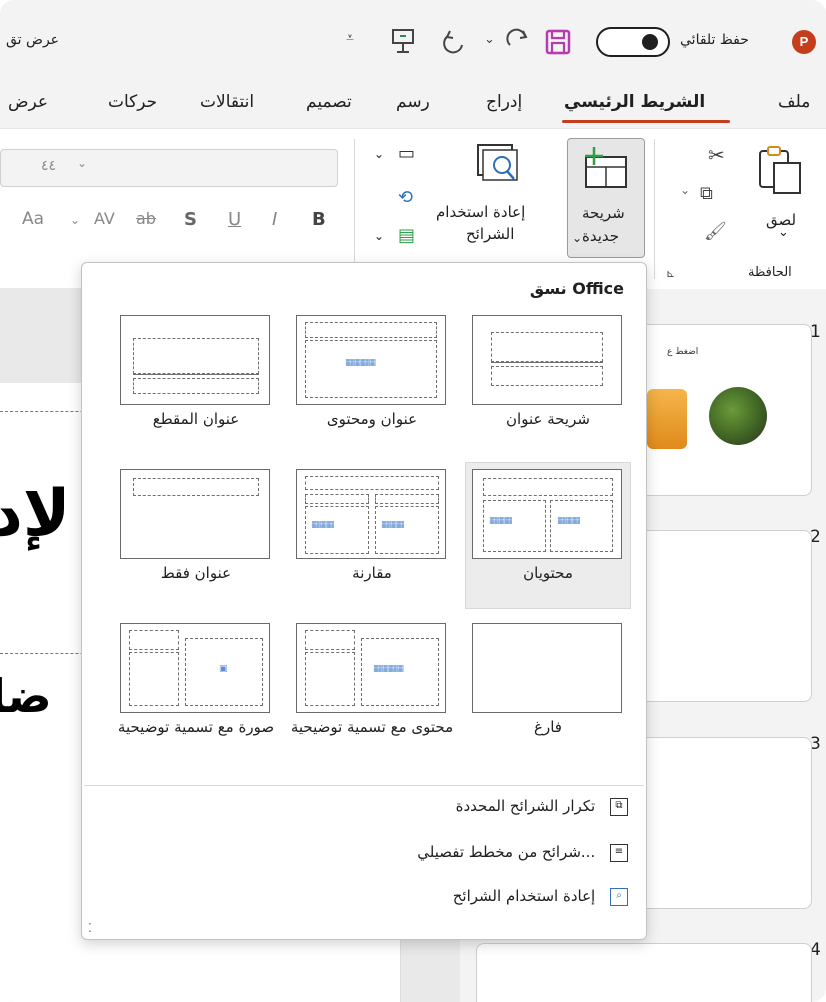  What do you see at coordinates (558, 42) in the screenshot?
I see `save-icon` at bounding box center [558, 42].